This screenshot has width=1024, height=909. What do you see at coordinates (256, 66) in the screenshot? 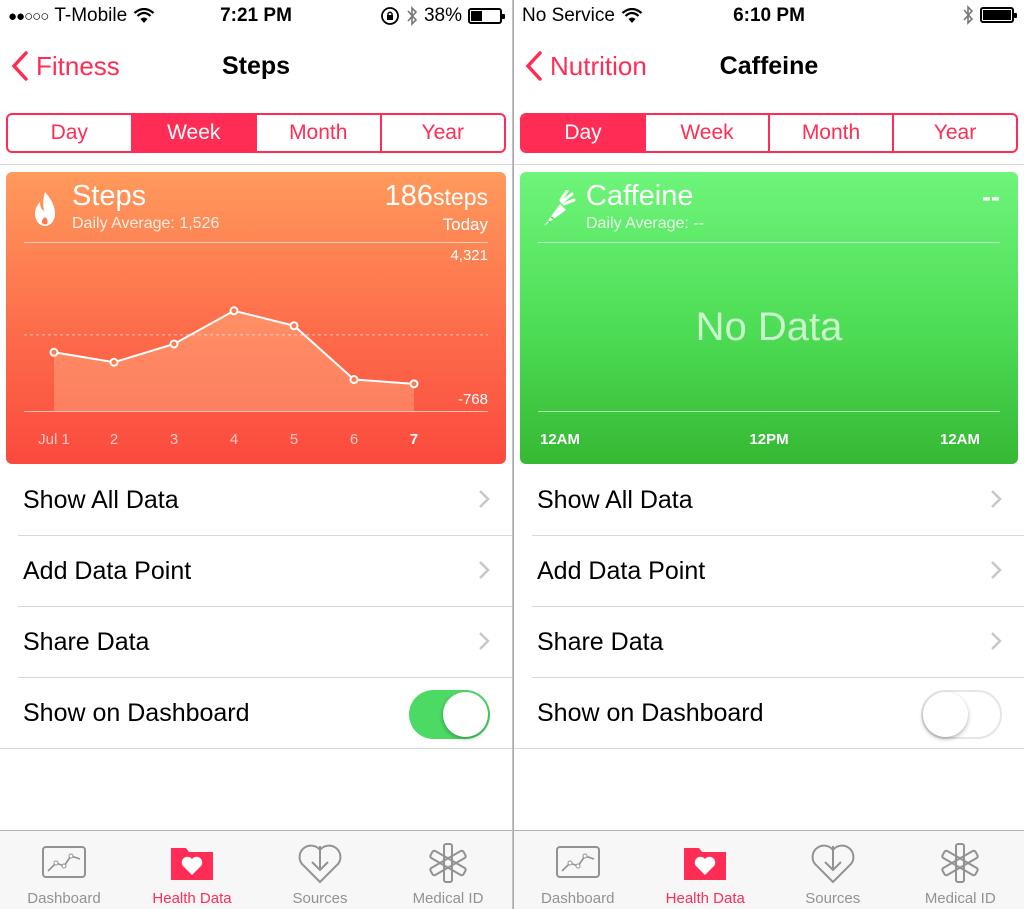
I see `page-title: Steps` at bounding box center [256, 66].